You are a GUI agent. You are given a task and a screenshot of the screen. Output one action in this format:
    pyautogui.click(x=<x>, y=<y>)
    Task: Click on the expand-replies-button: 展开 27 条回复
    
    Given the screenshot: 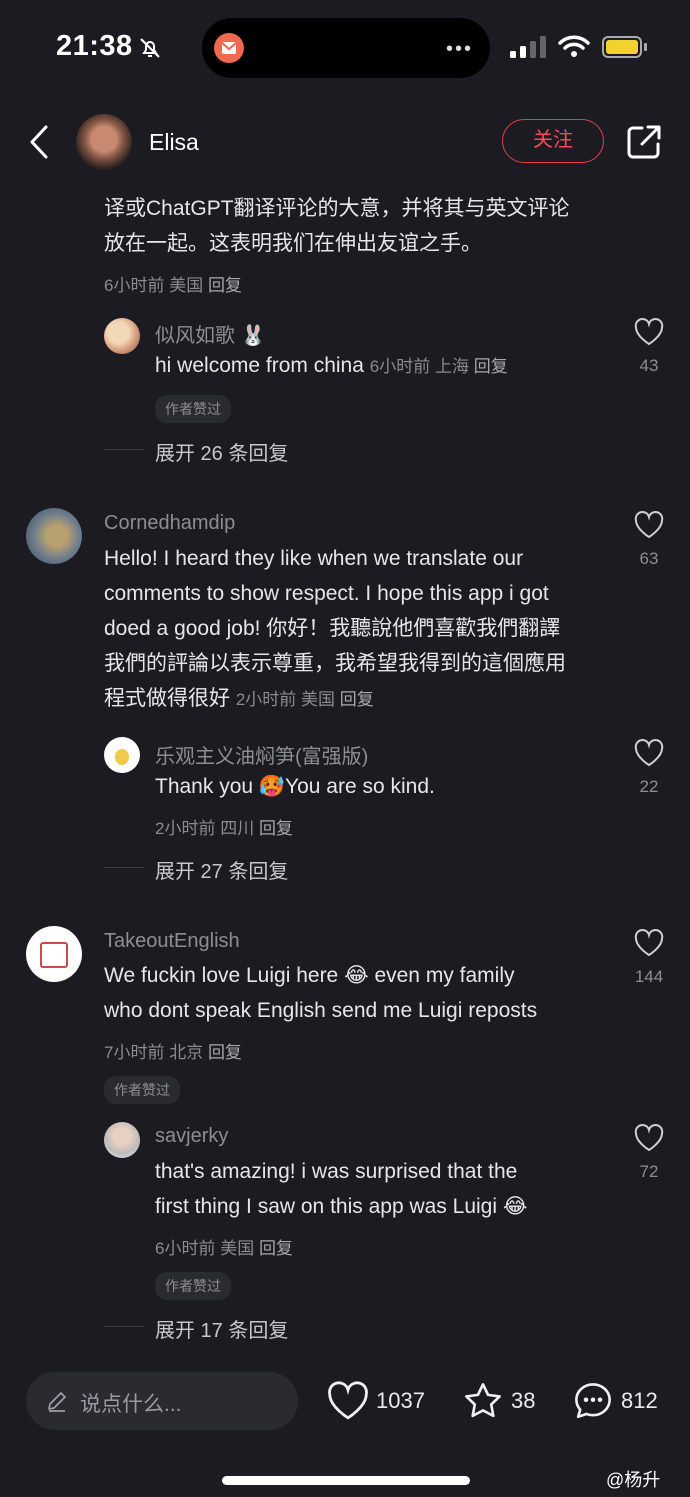 What is the action you would take?
    pyautogui.click(x=221, y=869)
    